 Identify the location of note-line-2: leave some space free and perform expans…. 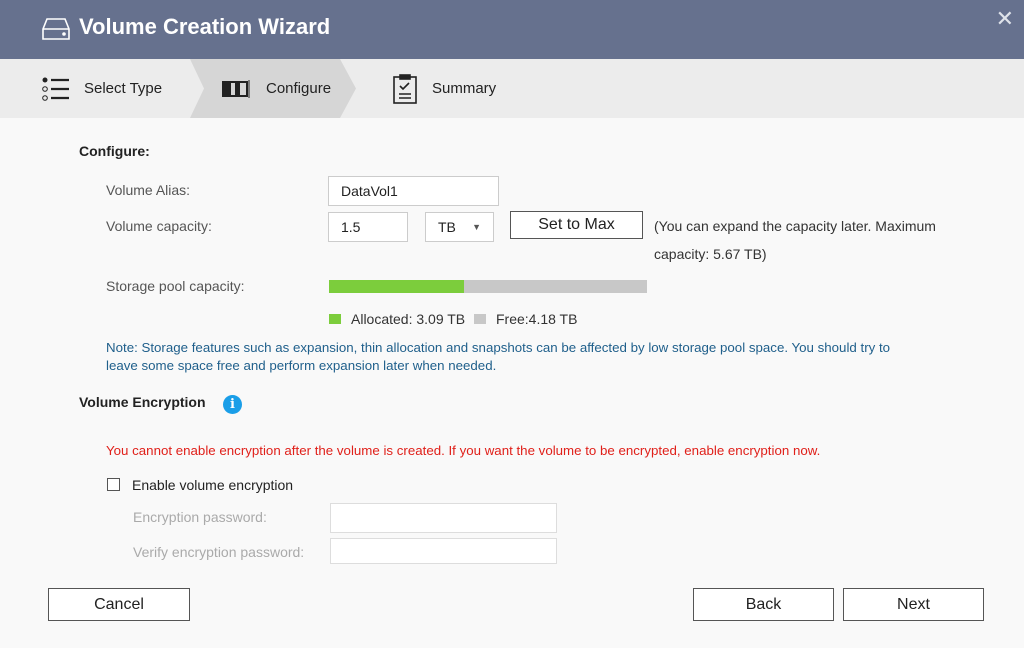
(301, 365).